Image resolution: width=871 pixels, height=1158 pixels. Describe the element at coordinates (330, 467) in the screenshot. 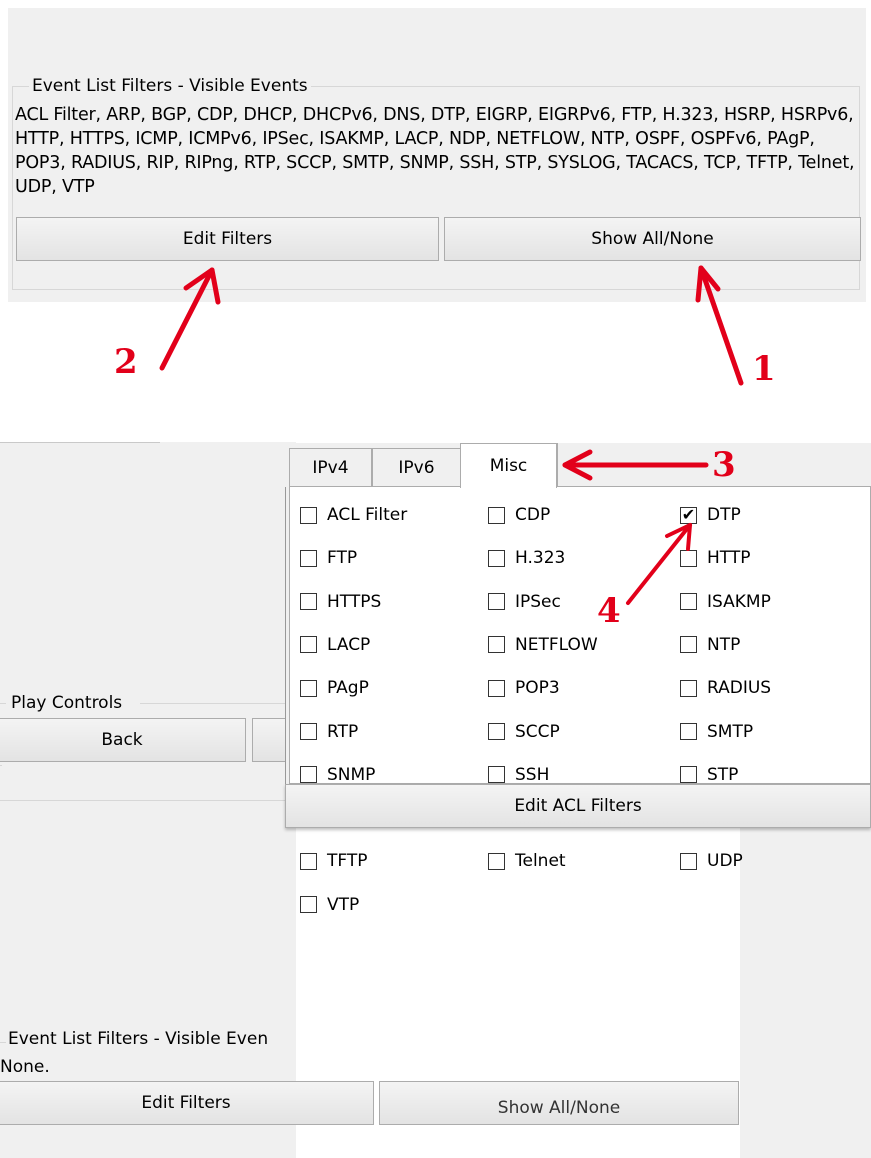

I see `tab-ipv4: IPv4` at that location.